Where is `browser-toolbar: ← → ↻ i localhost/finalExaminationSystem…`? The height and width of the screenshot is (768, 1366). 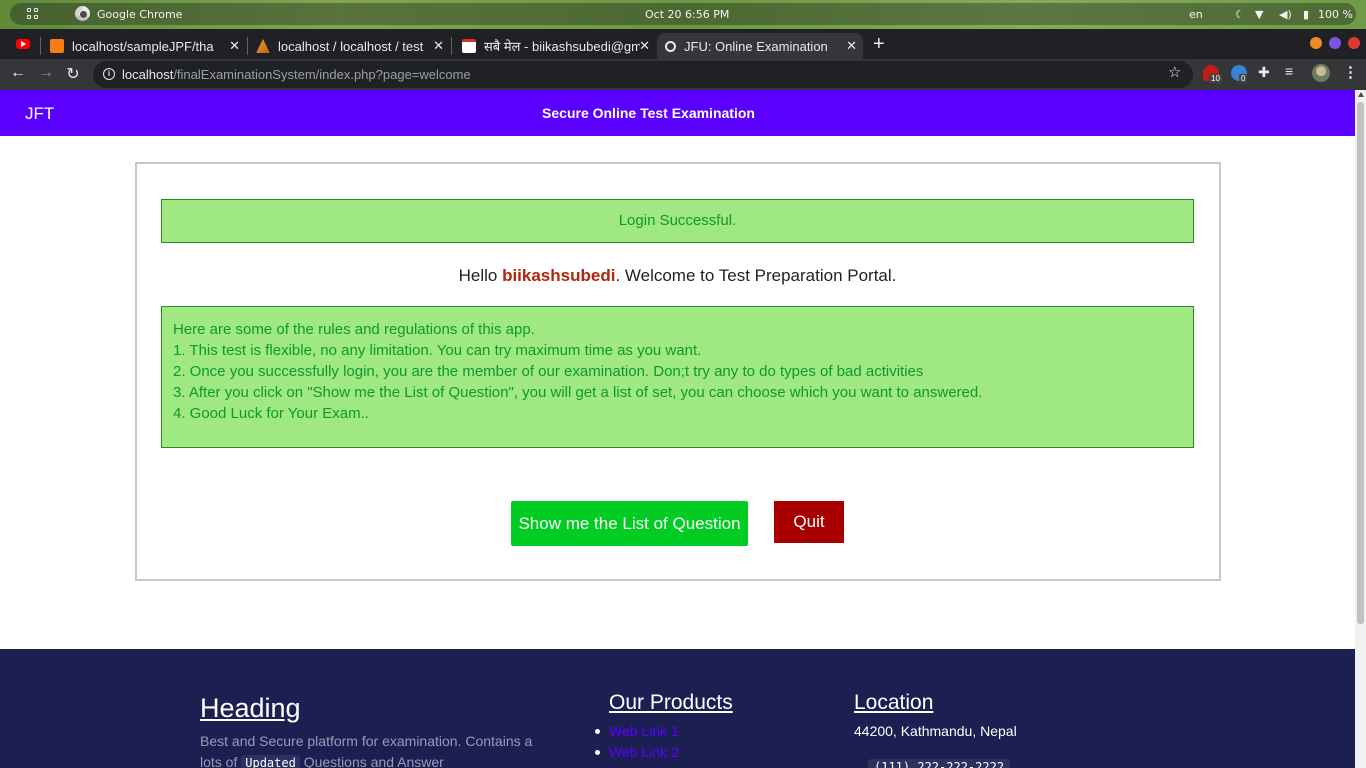 browser-toolbar: ← → ↻ i localhost/finalExaminationSystem… is located at coordinates (683, 74).